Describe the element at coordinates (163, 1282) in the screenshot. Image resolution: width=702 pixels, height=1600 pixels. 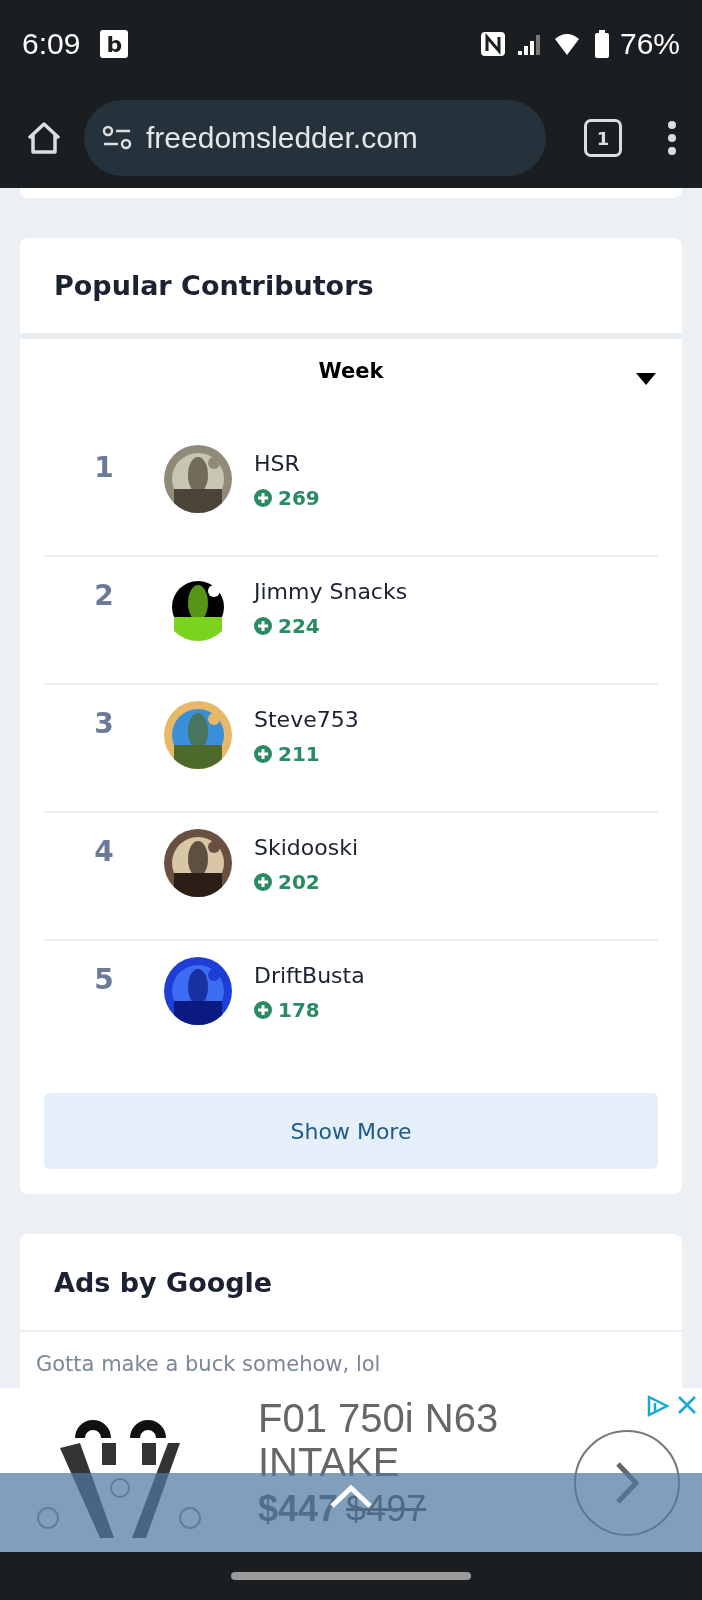
I see `card-title: Ads by Google` at that location.